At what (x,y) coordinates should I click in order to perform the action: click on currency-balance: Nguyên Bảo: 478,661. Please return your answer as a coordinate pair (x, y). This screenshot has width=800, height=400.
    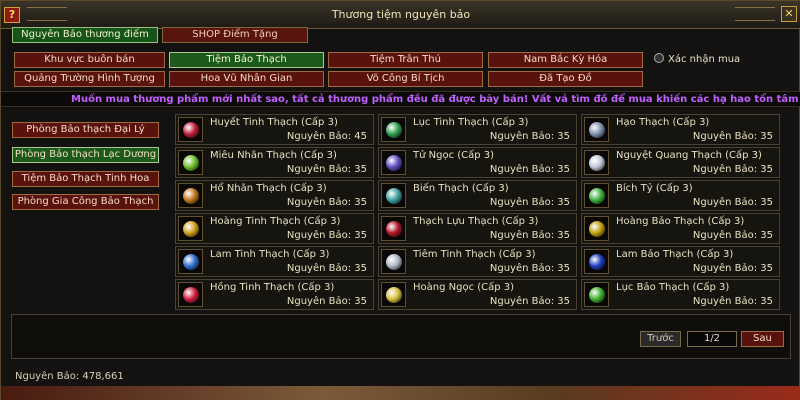
    Looking at the image, I should click on (69, 376).